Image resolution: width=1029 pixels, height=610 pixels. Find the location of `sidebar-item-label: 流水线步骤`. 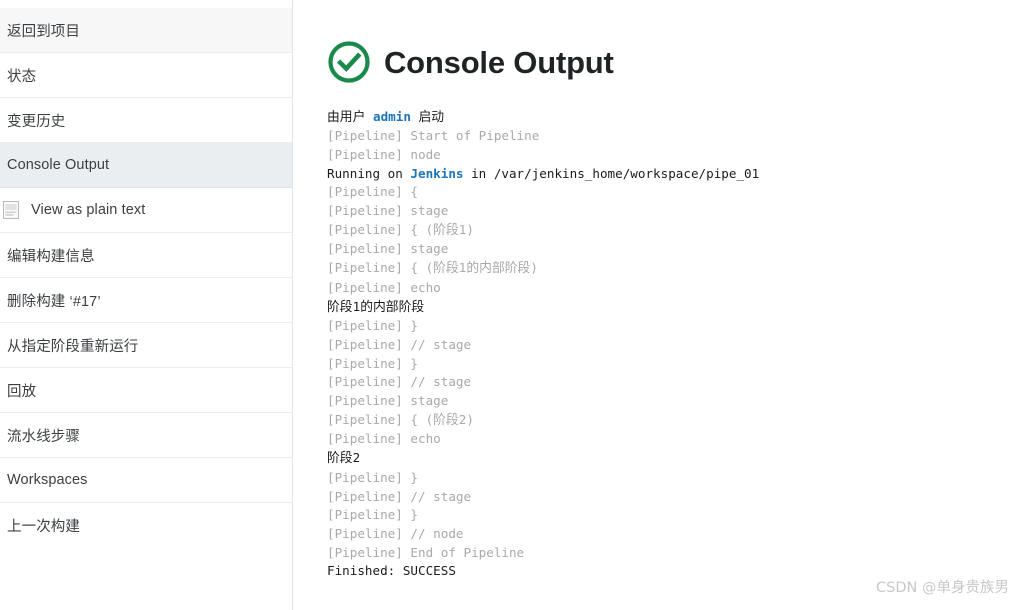

sidebar-item-label: 流水线步骤 is located at coordinates (43, 436).